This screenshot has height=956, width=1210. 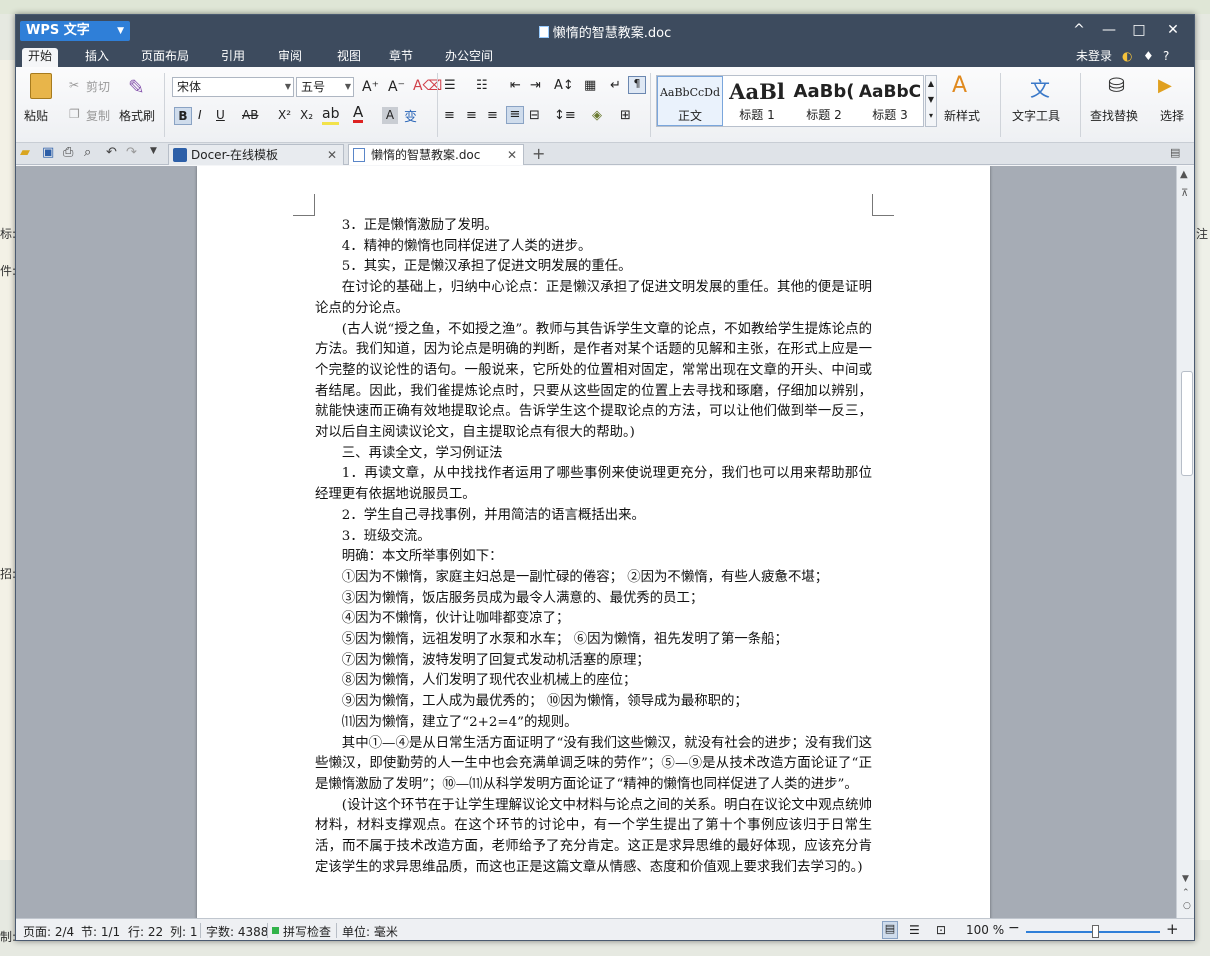 What do you see at coordinates (1109, 30) in the screenshot?
I see `minimize-button: —` at bounding box center [1109, 30].